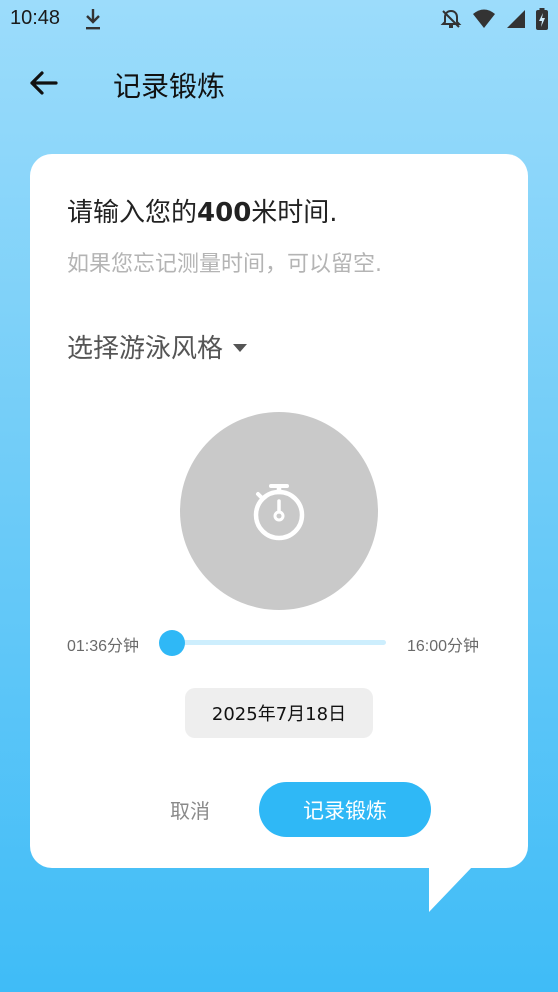 The height and width of the screenshot is (992, 558). Describe the element at coordinates (240, 347) in the screenshot. I see `caret-down-icon` at that location.